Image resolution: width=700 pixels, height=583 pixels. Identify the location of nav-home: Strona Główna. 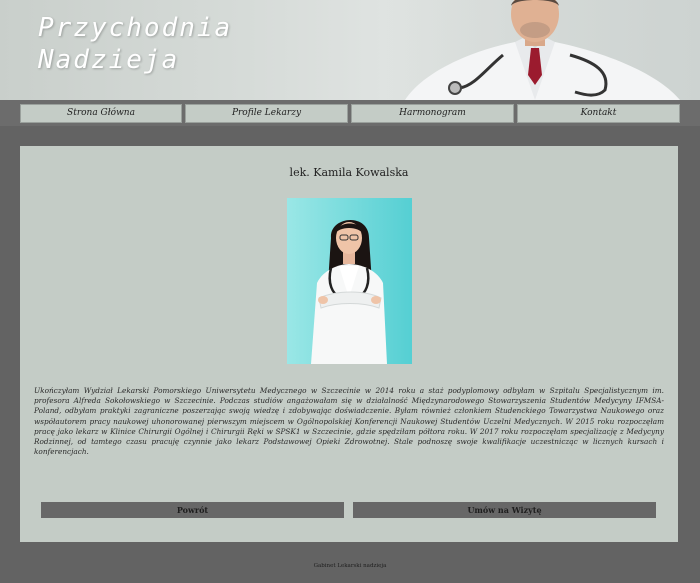
(101, 113).